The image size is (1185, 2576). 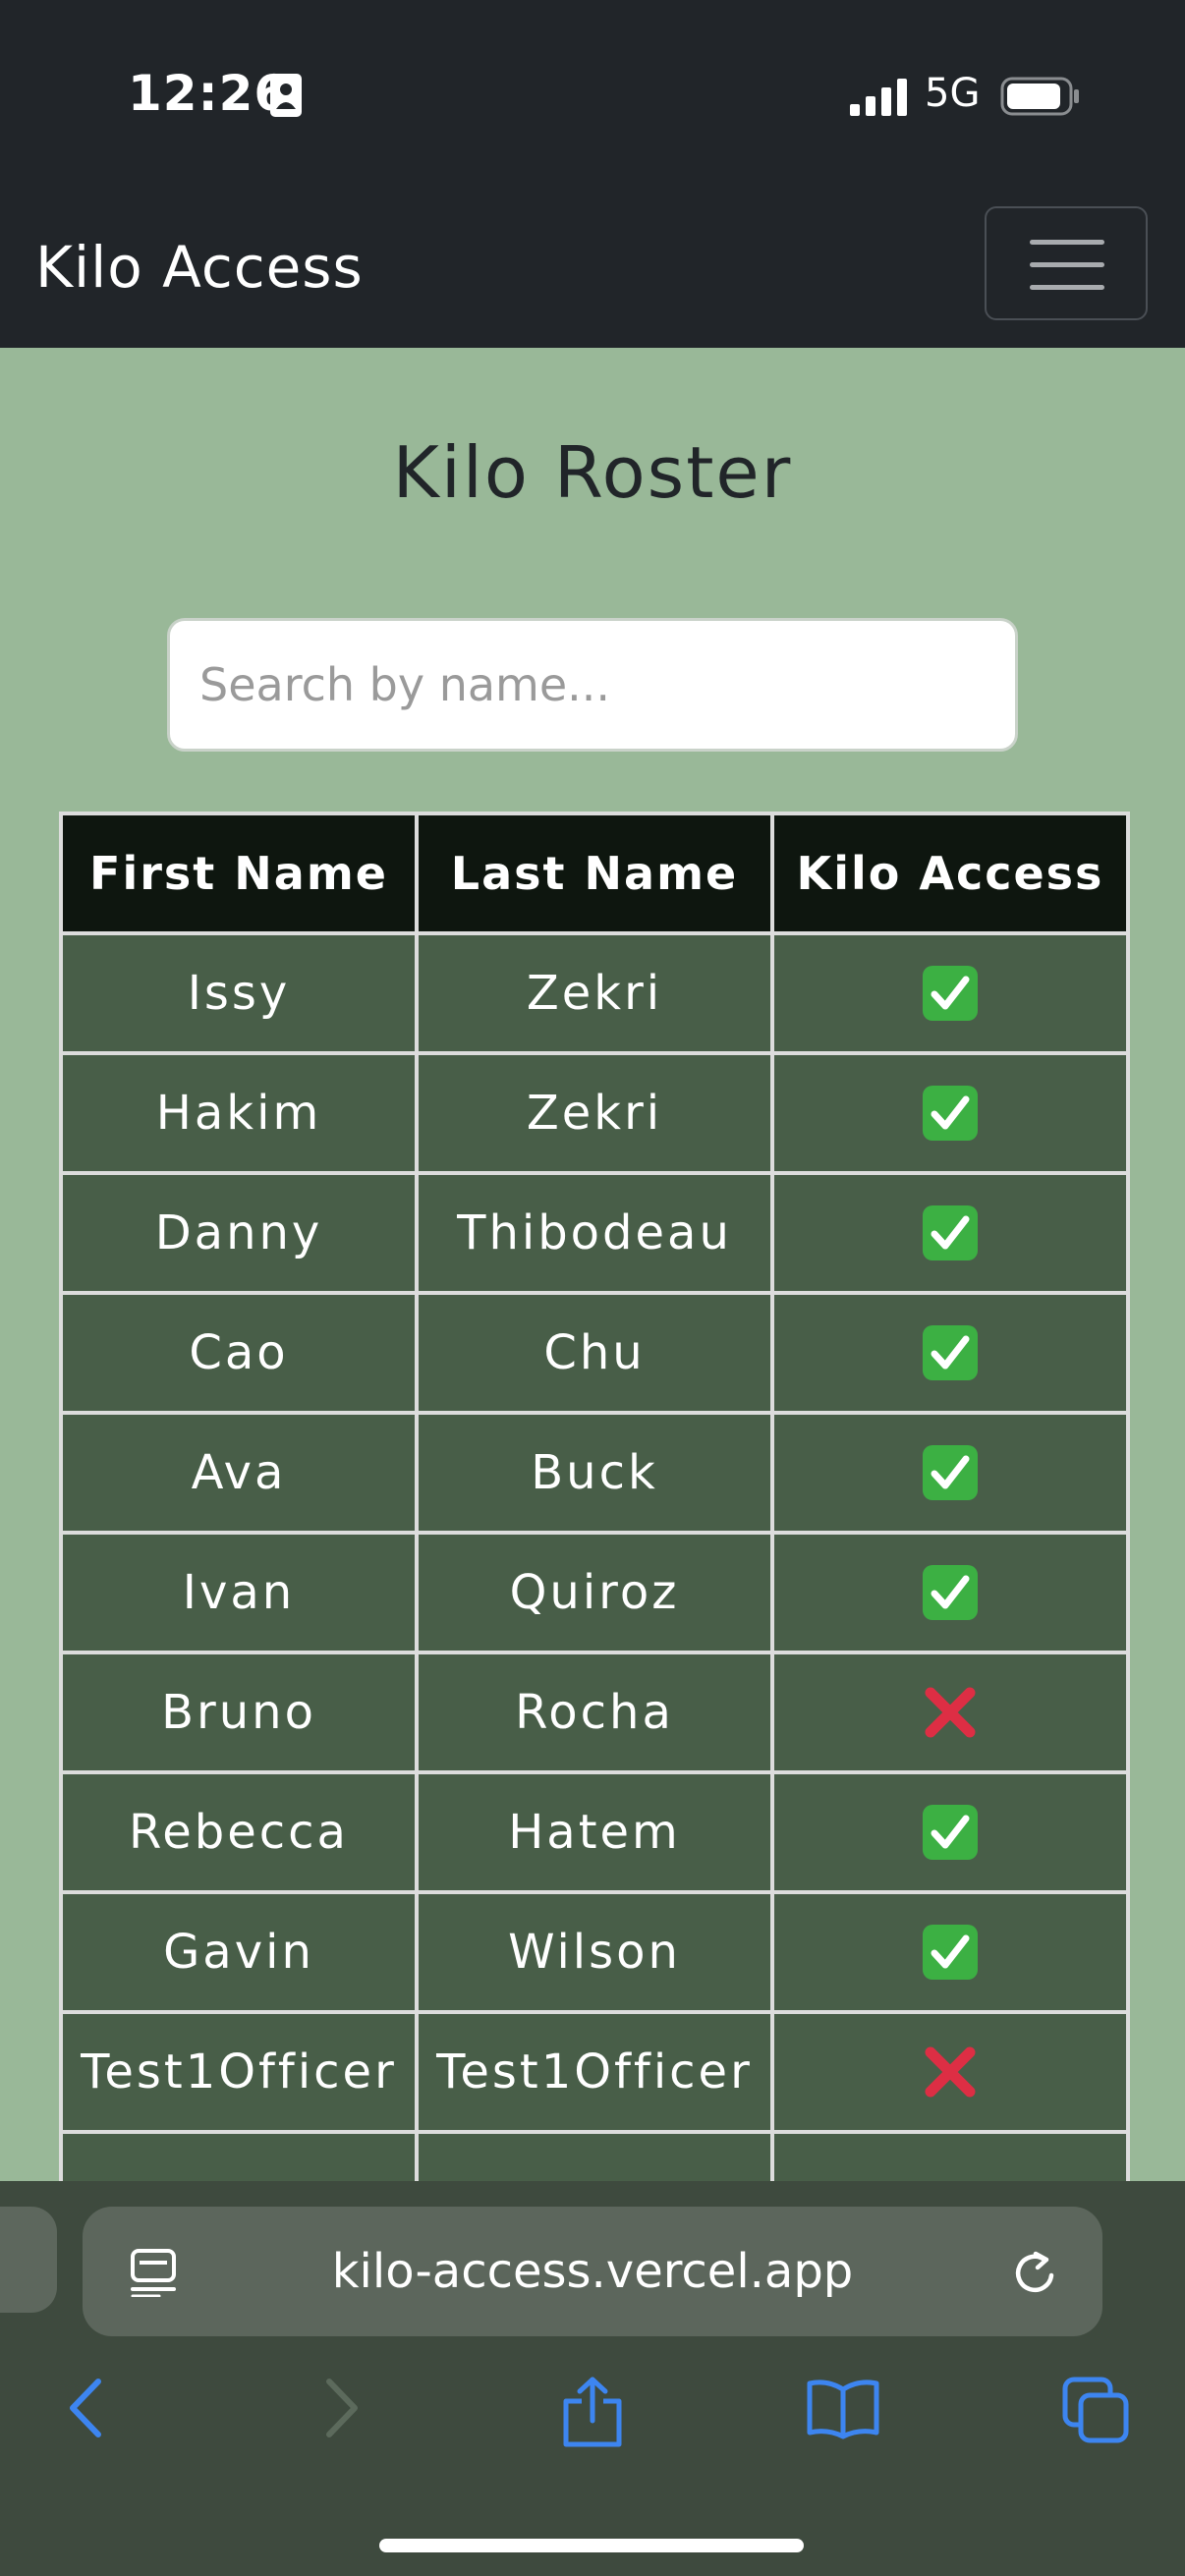 I want to click on cellular-signal-icon, so click(x=879, y=97).